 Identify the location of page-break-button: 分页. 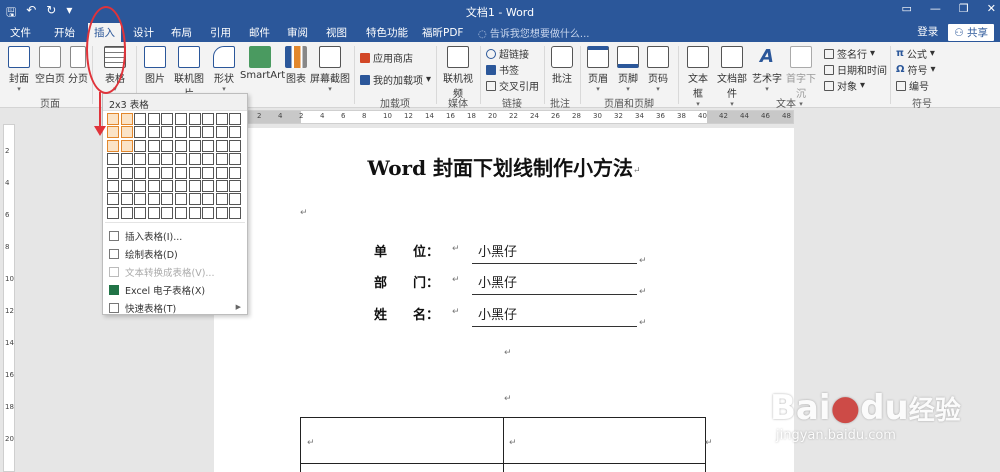
(78, 64).